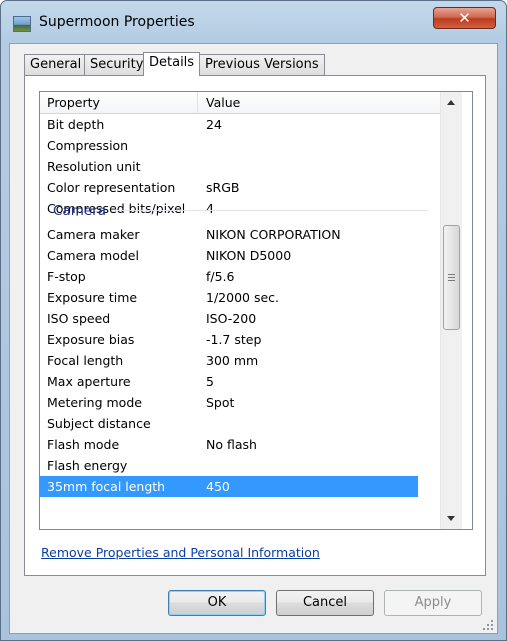 This screenshot has width=507, height=641. I want to click on list-item: Camera model NIKON D5000, so click(229, 255).